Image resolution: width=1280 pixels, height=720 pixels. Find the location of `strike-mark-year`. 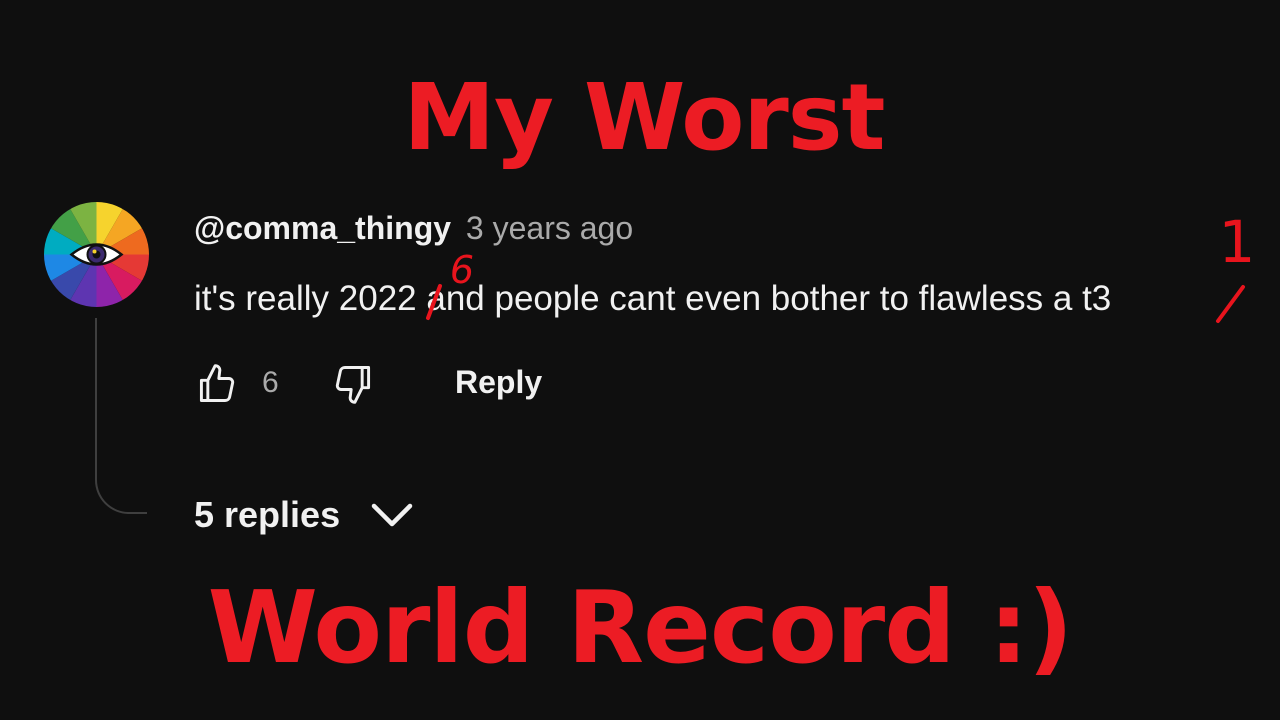

strike-mark-year is located at coordinates (434, 302).